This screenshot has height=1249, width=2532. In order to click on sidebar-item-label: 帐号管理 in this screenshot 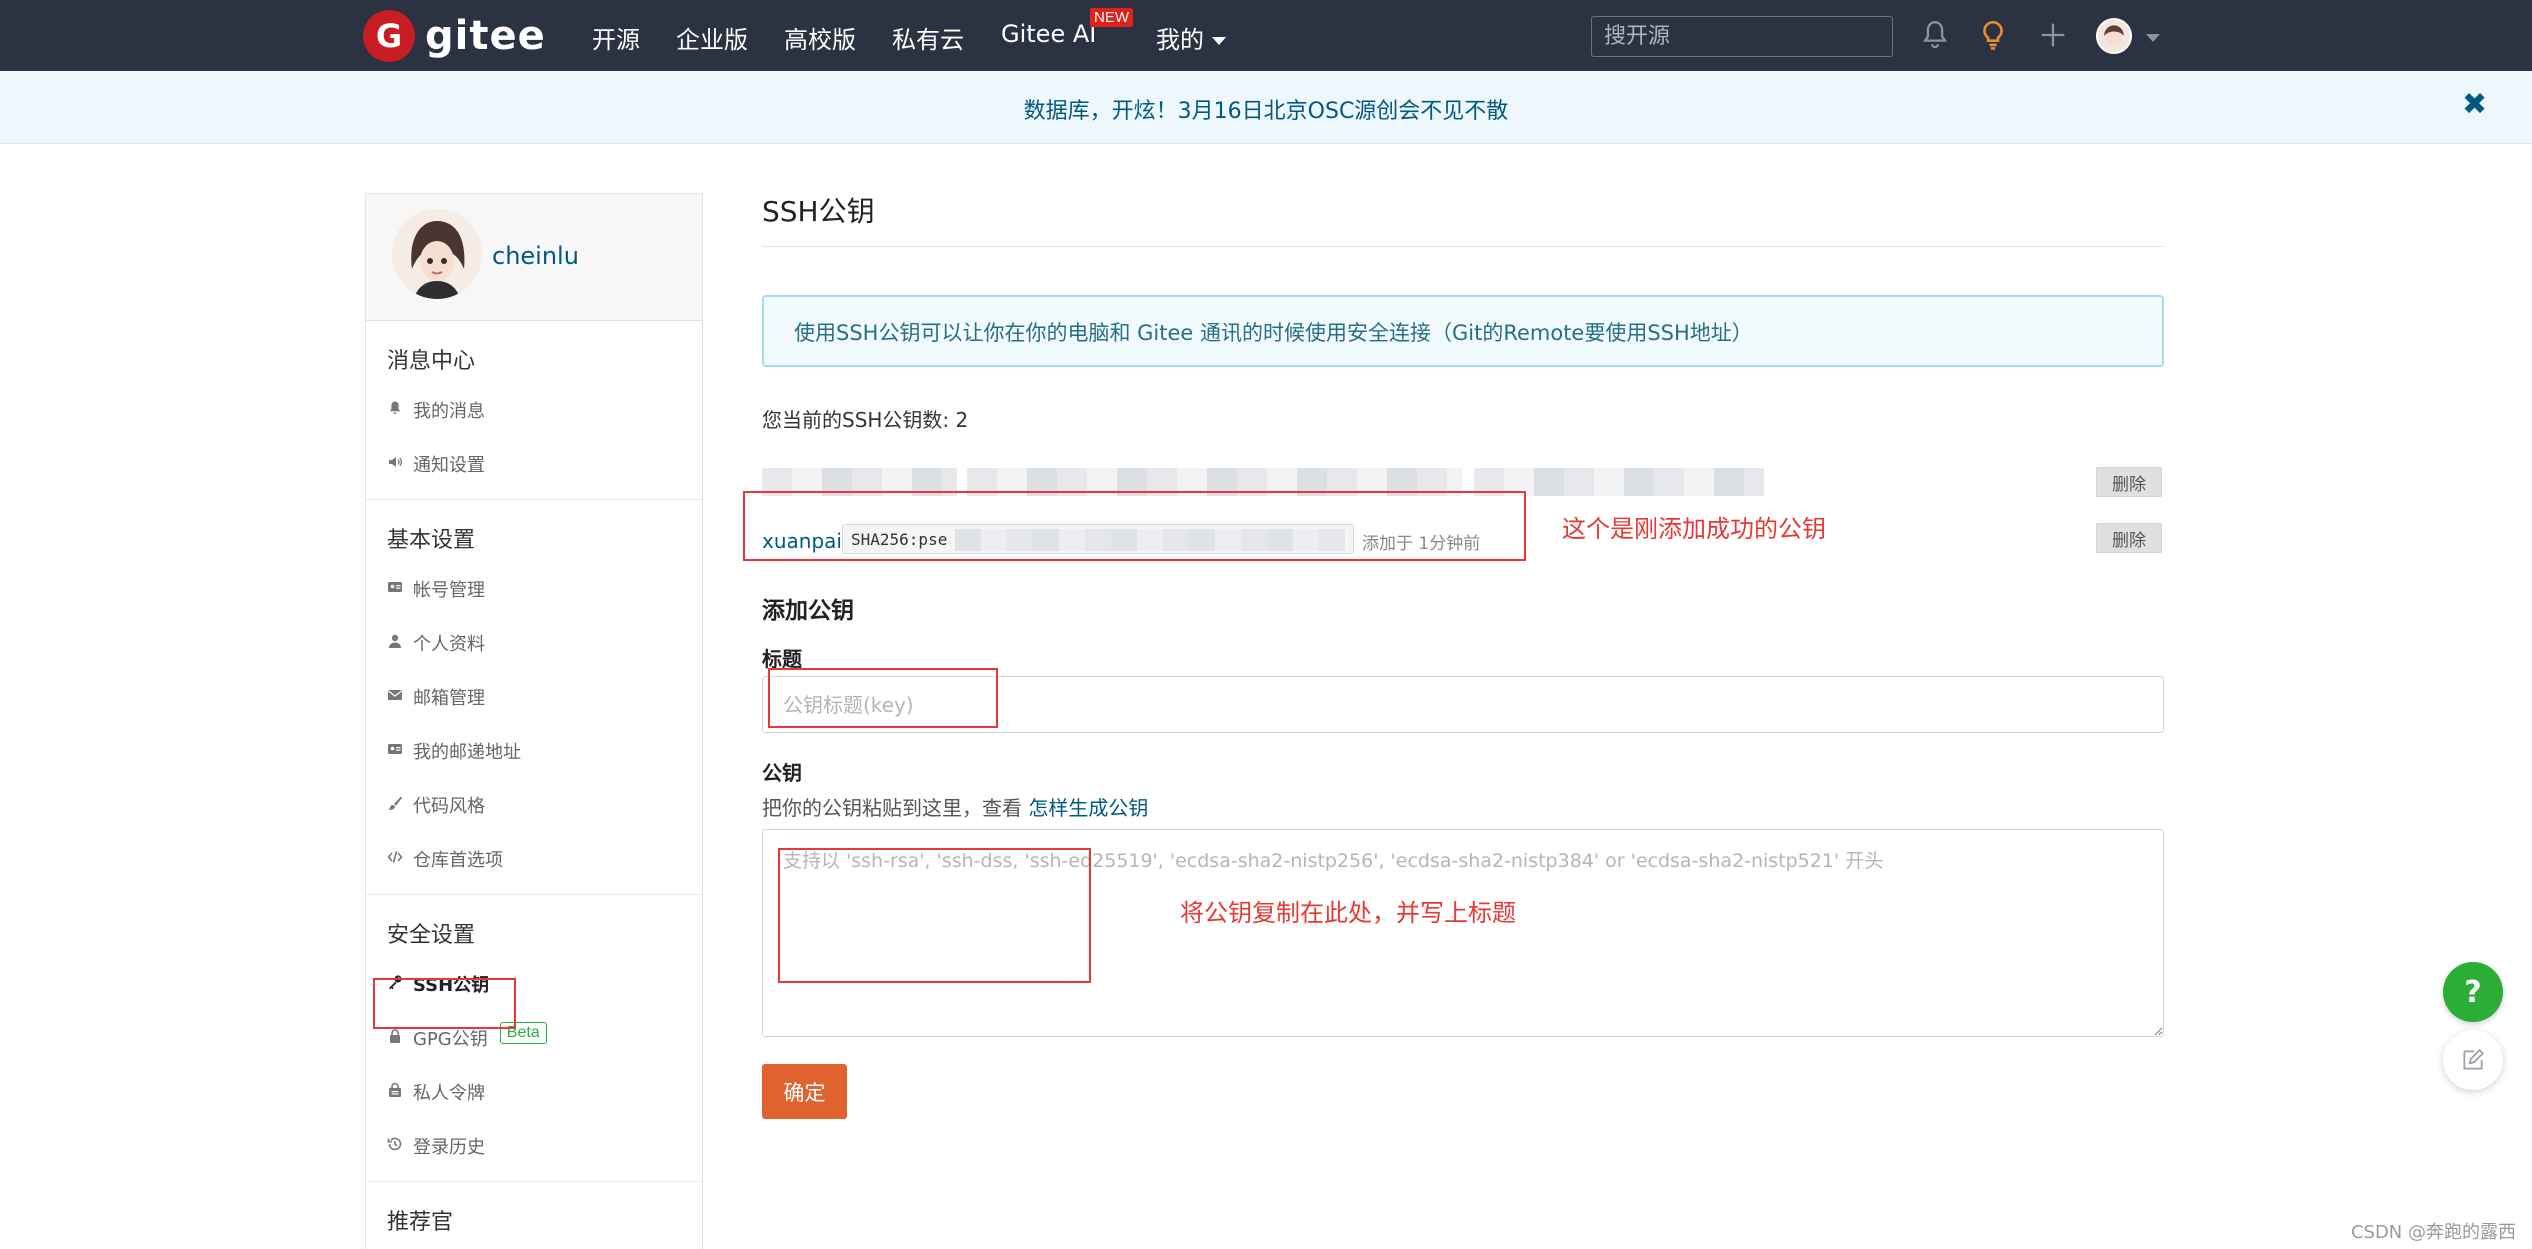, I will do `click(449, 590)`.